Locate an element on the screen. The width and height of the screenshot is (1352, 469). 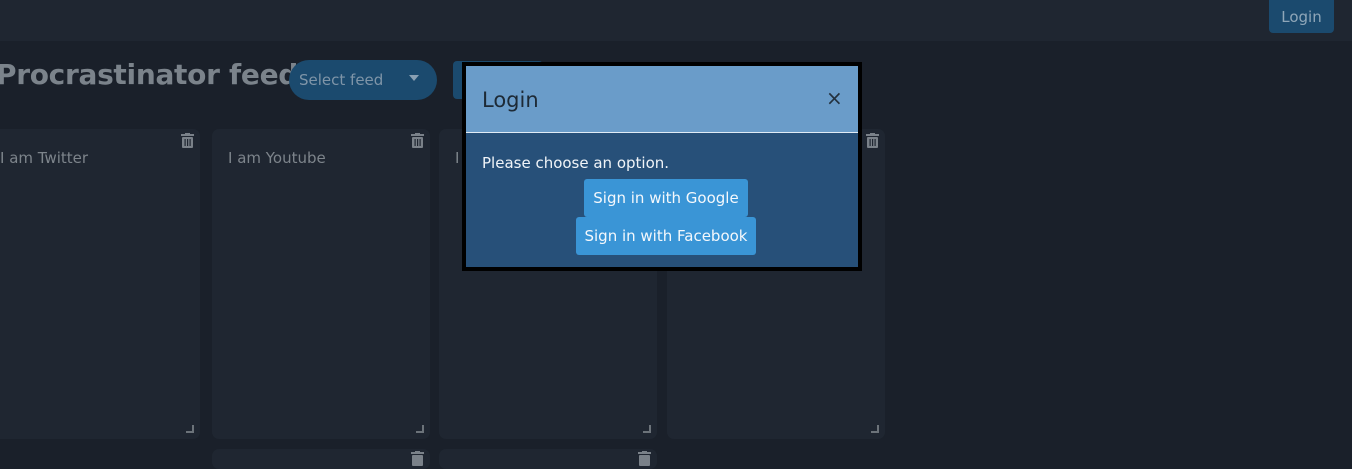
card-label: I am Twitter is located at coordinates (44, 158).